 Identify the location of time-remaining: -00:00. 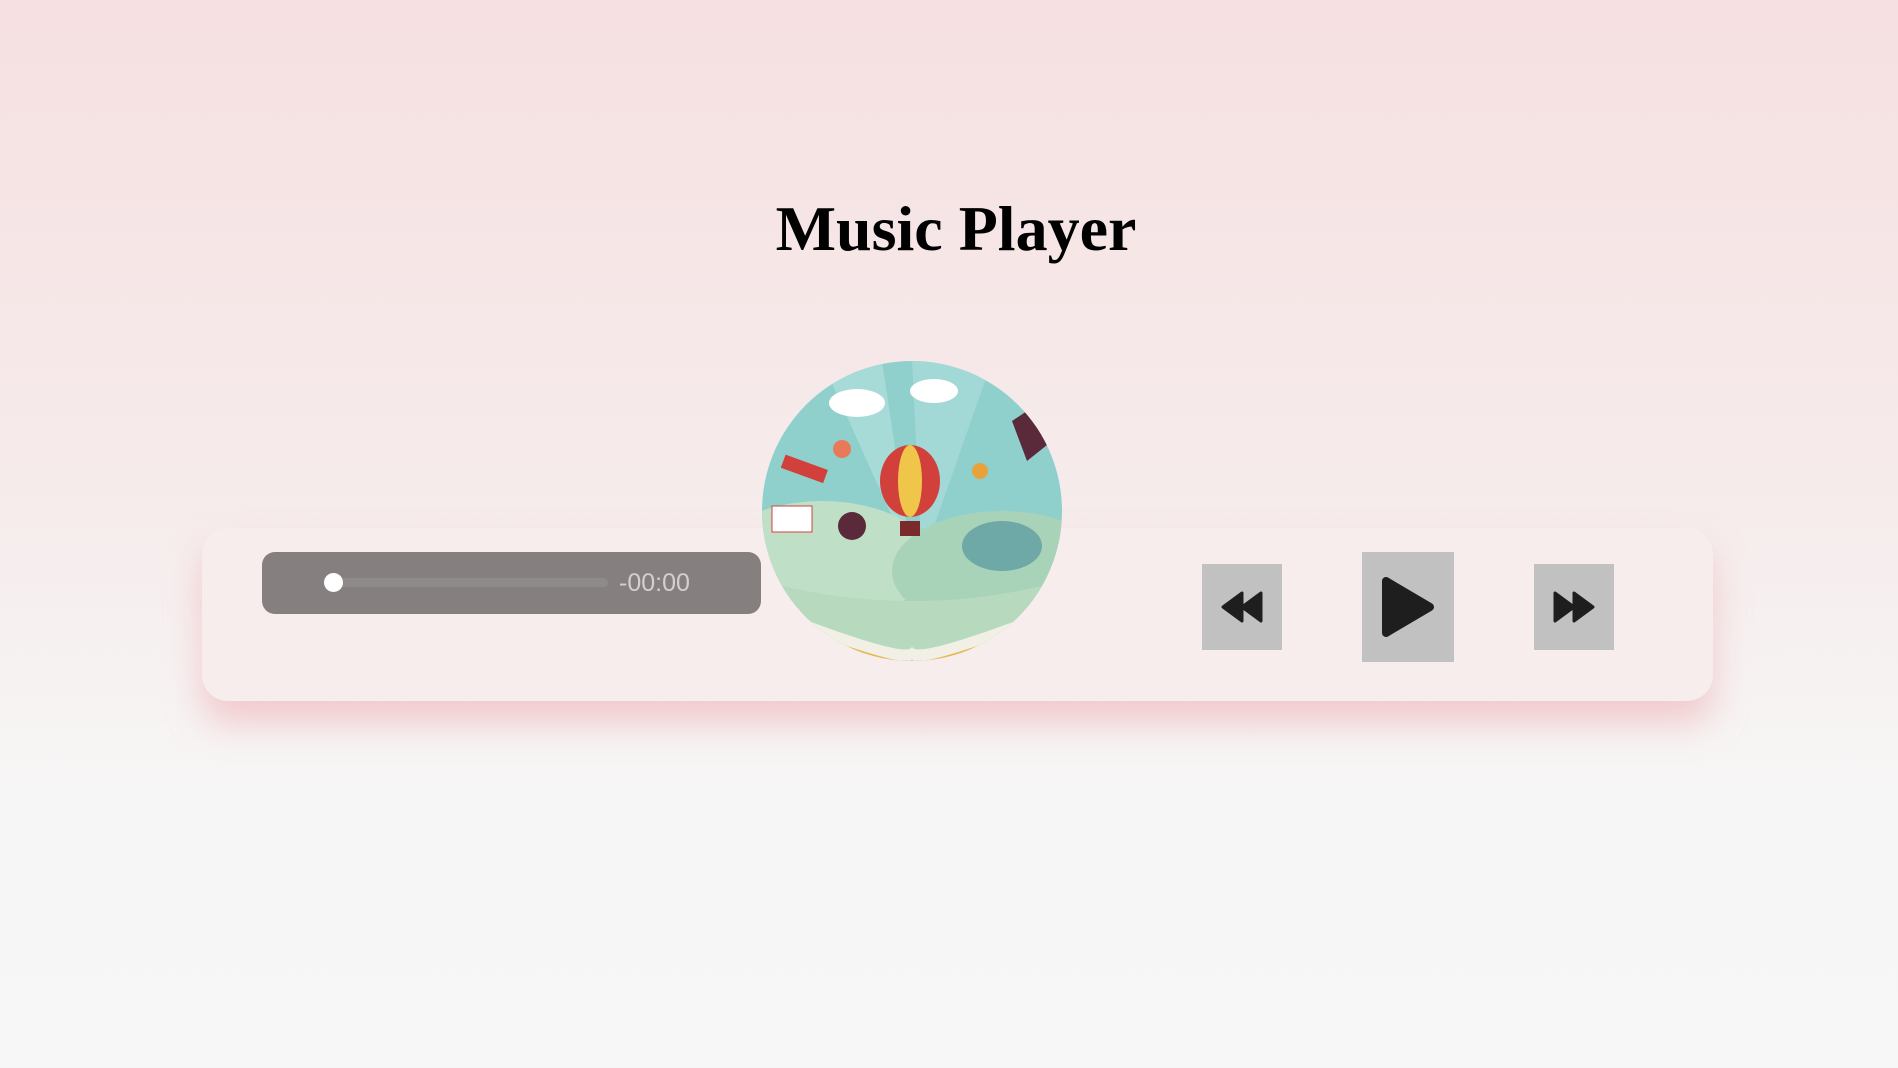
(654, 583).